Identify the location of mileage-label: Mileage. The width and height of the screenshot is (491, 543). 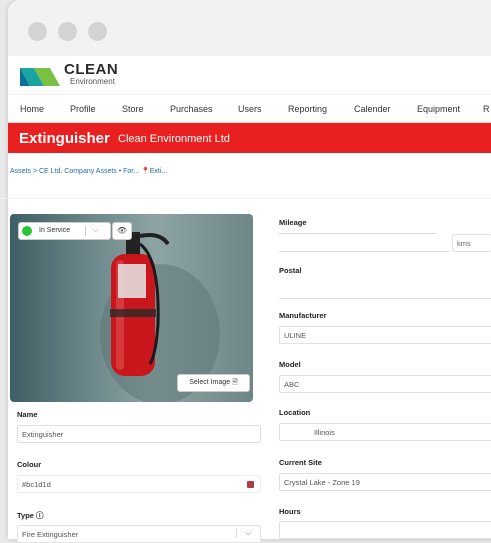
(293, 222).